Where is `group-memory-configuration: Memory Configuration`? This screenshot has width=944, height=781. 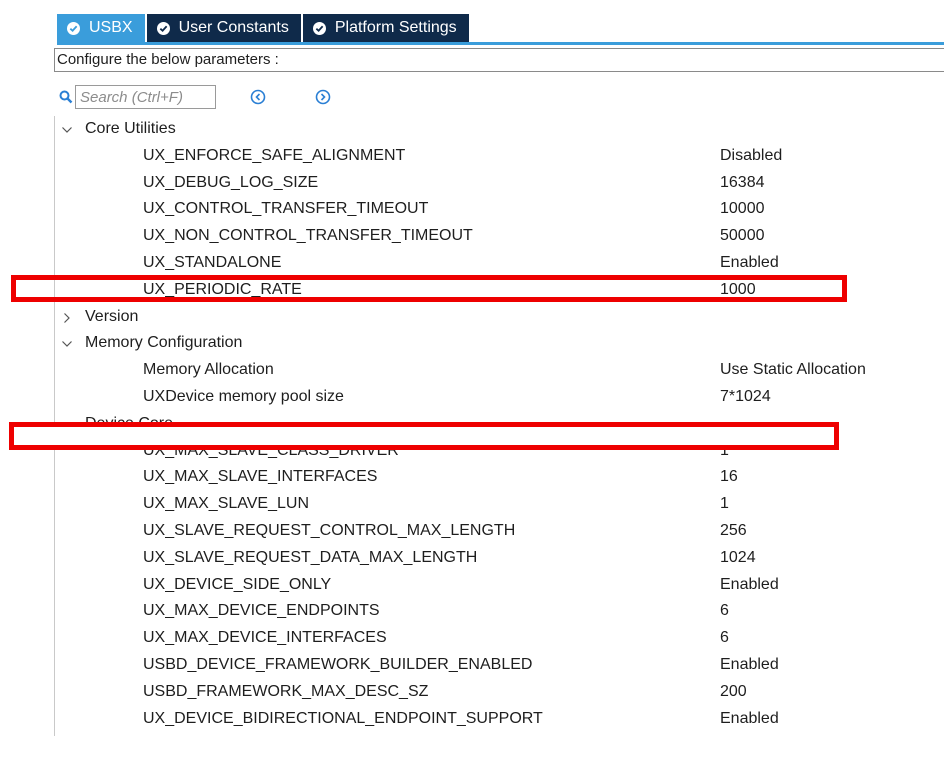 group-memory-configuration: Memory Configuration is located at coordinates (472, 343).